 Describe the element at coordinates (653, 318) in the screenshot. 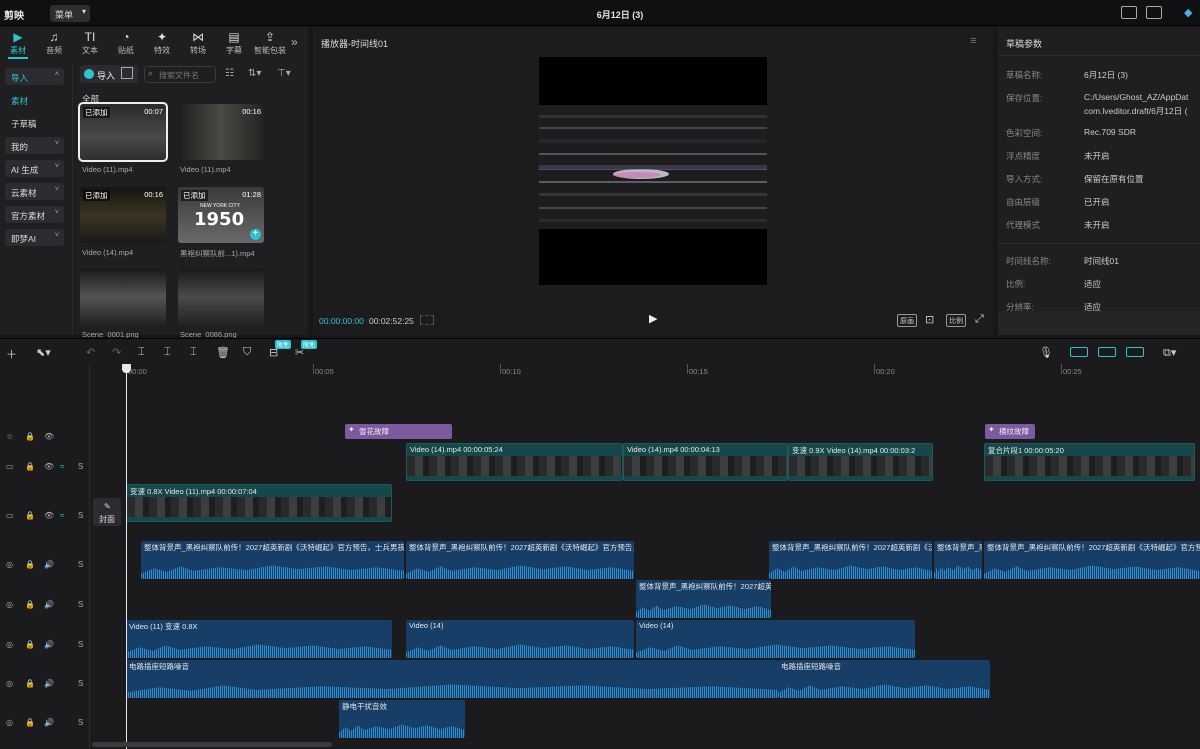

I see `play-icon: ▶` at that location.